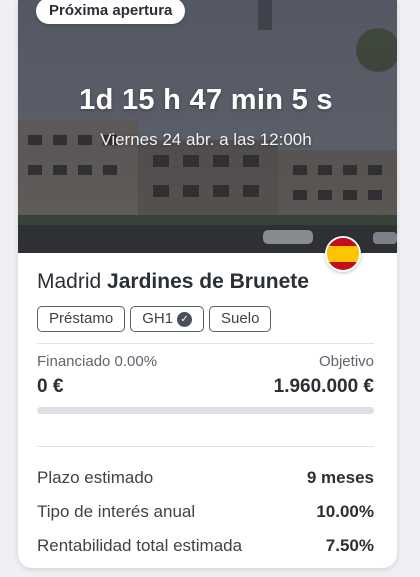 The image size is (420, 577). I want to click on target-label: Objetivo, so click(346, 361).